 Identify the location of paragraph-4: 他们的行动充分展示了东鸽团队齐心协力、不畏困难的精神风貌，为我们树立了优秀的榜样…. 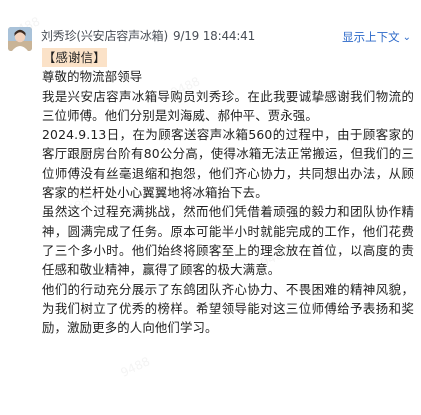
(228, 308).